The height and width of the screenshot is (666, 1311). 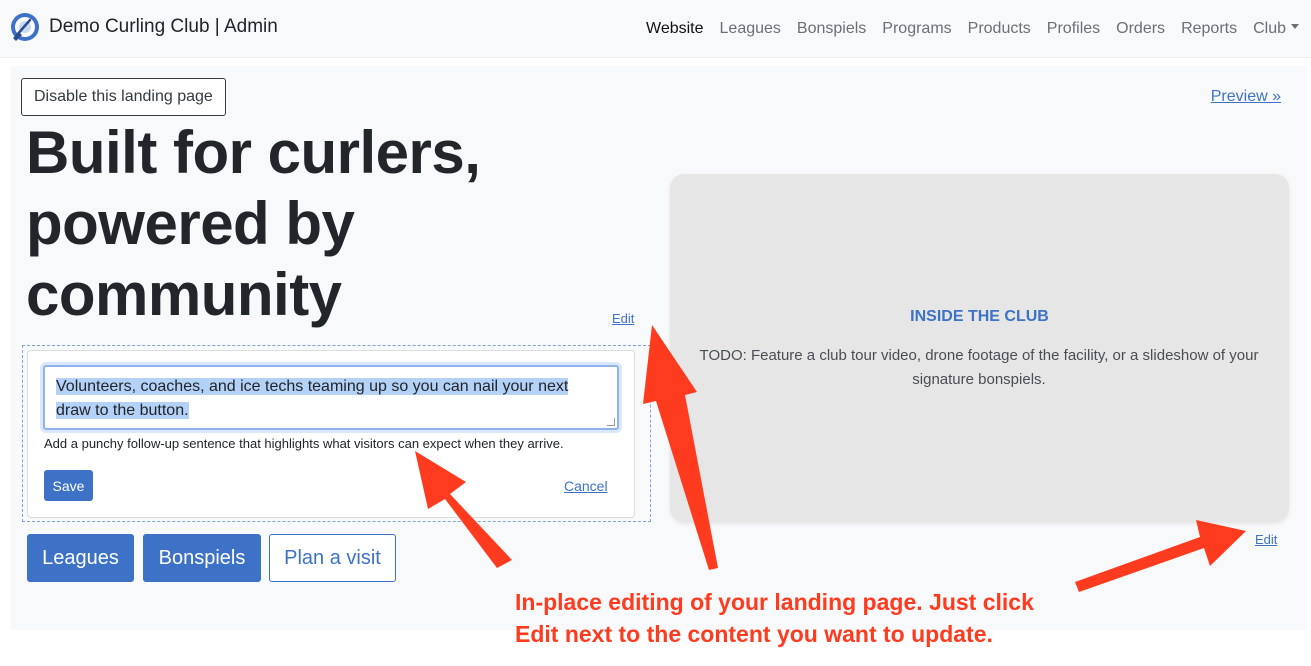 What do you see at coordinates (680, 447) in the screenshot?
I see `arrow-to-edit-link-icon` at bounding box center [680, 447].